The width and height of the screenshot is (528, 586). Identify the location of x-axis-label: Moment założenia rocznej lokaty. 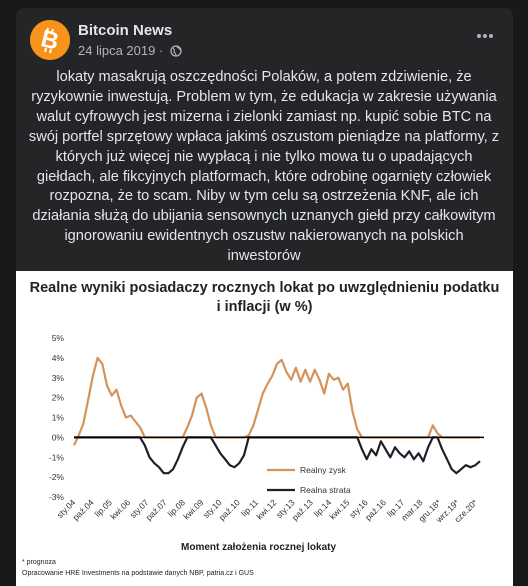
(259, 547).